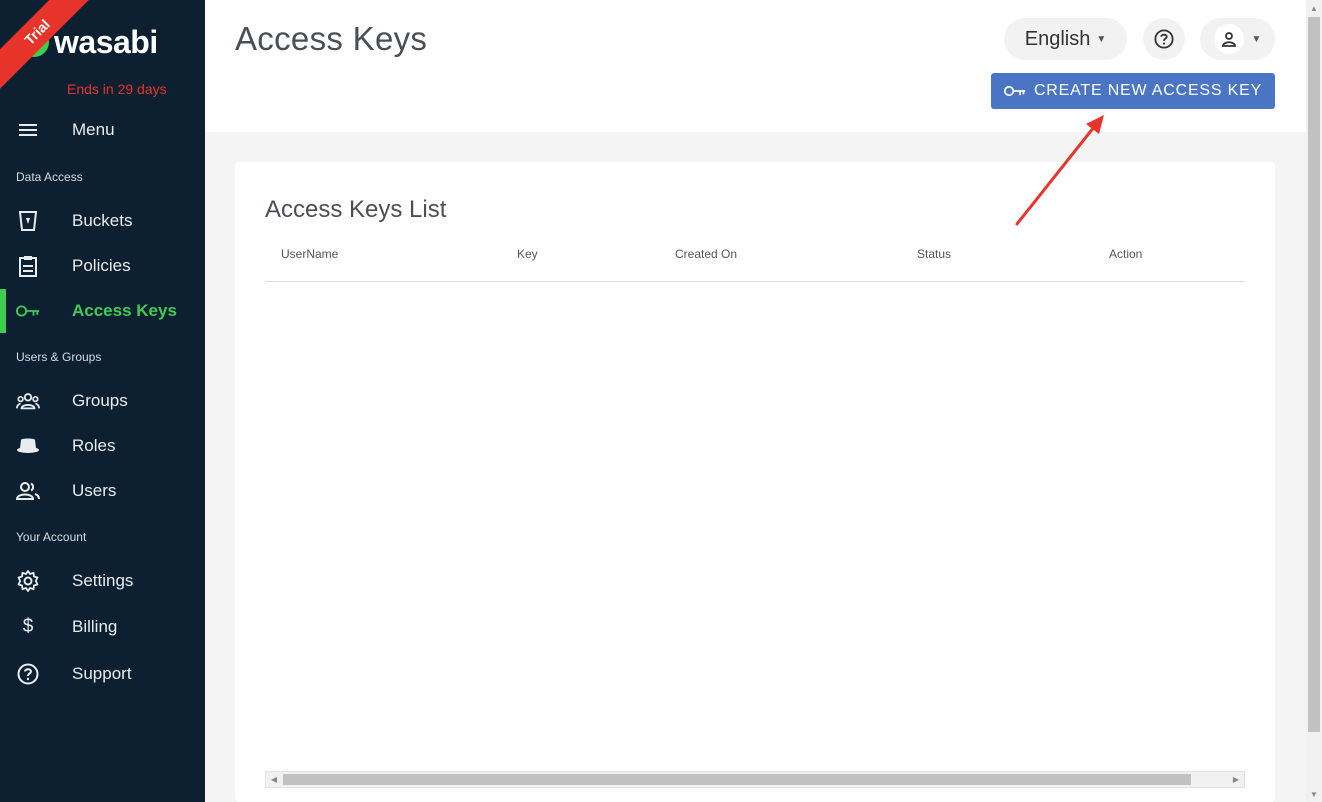  I want to click on horizontal-scrollbar: ◀ ▶, so click(755, 779).